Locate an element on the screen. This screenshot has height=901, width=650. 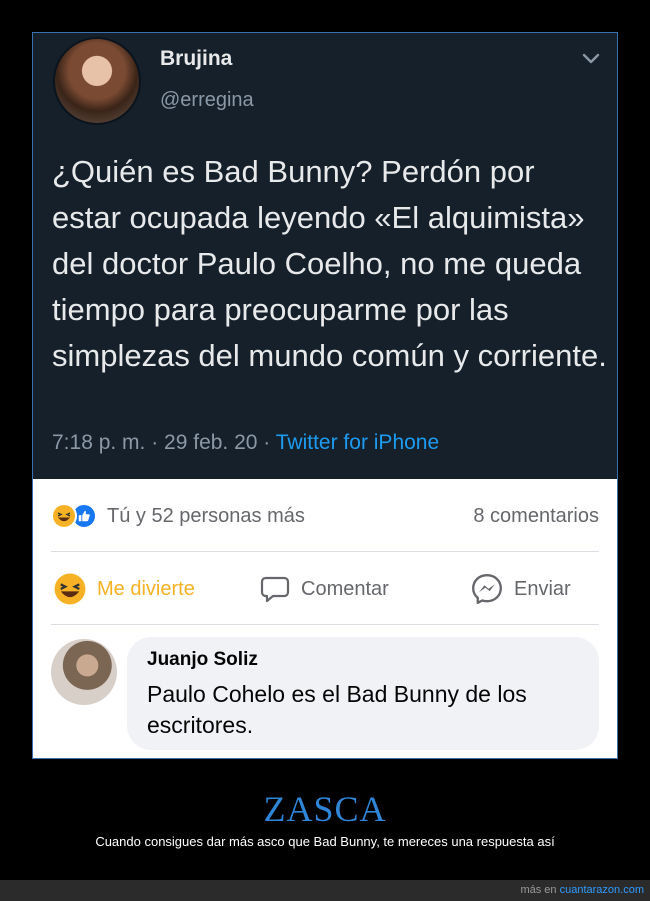
haha-reaction-label: Me divierte is located at coordinates (146, 588).